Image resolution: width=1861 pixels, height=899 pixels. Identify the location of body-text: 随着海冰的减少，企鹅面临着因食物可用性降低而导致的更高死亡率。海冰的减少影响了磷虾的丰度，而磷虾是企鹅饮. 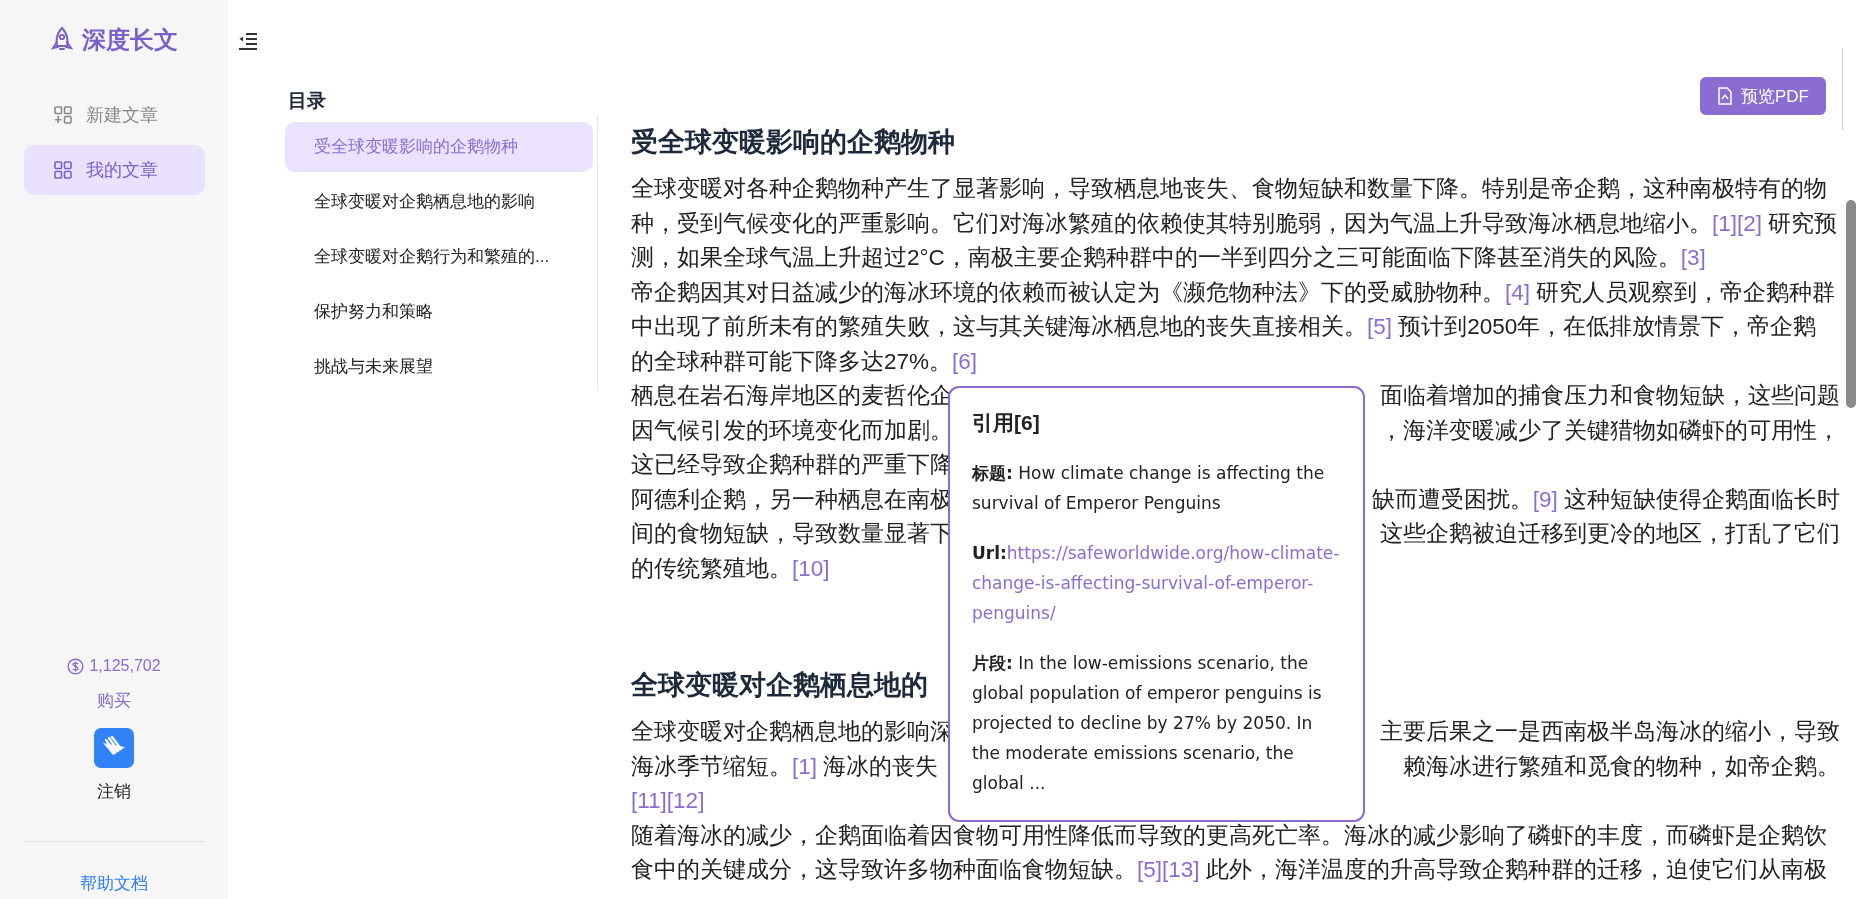
(1229, 835).